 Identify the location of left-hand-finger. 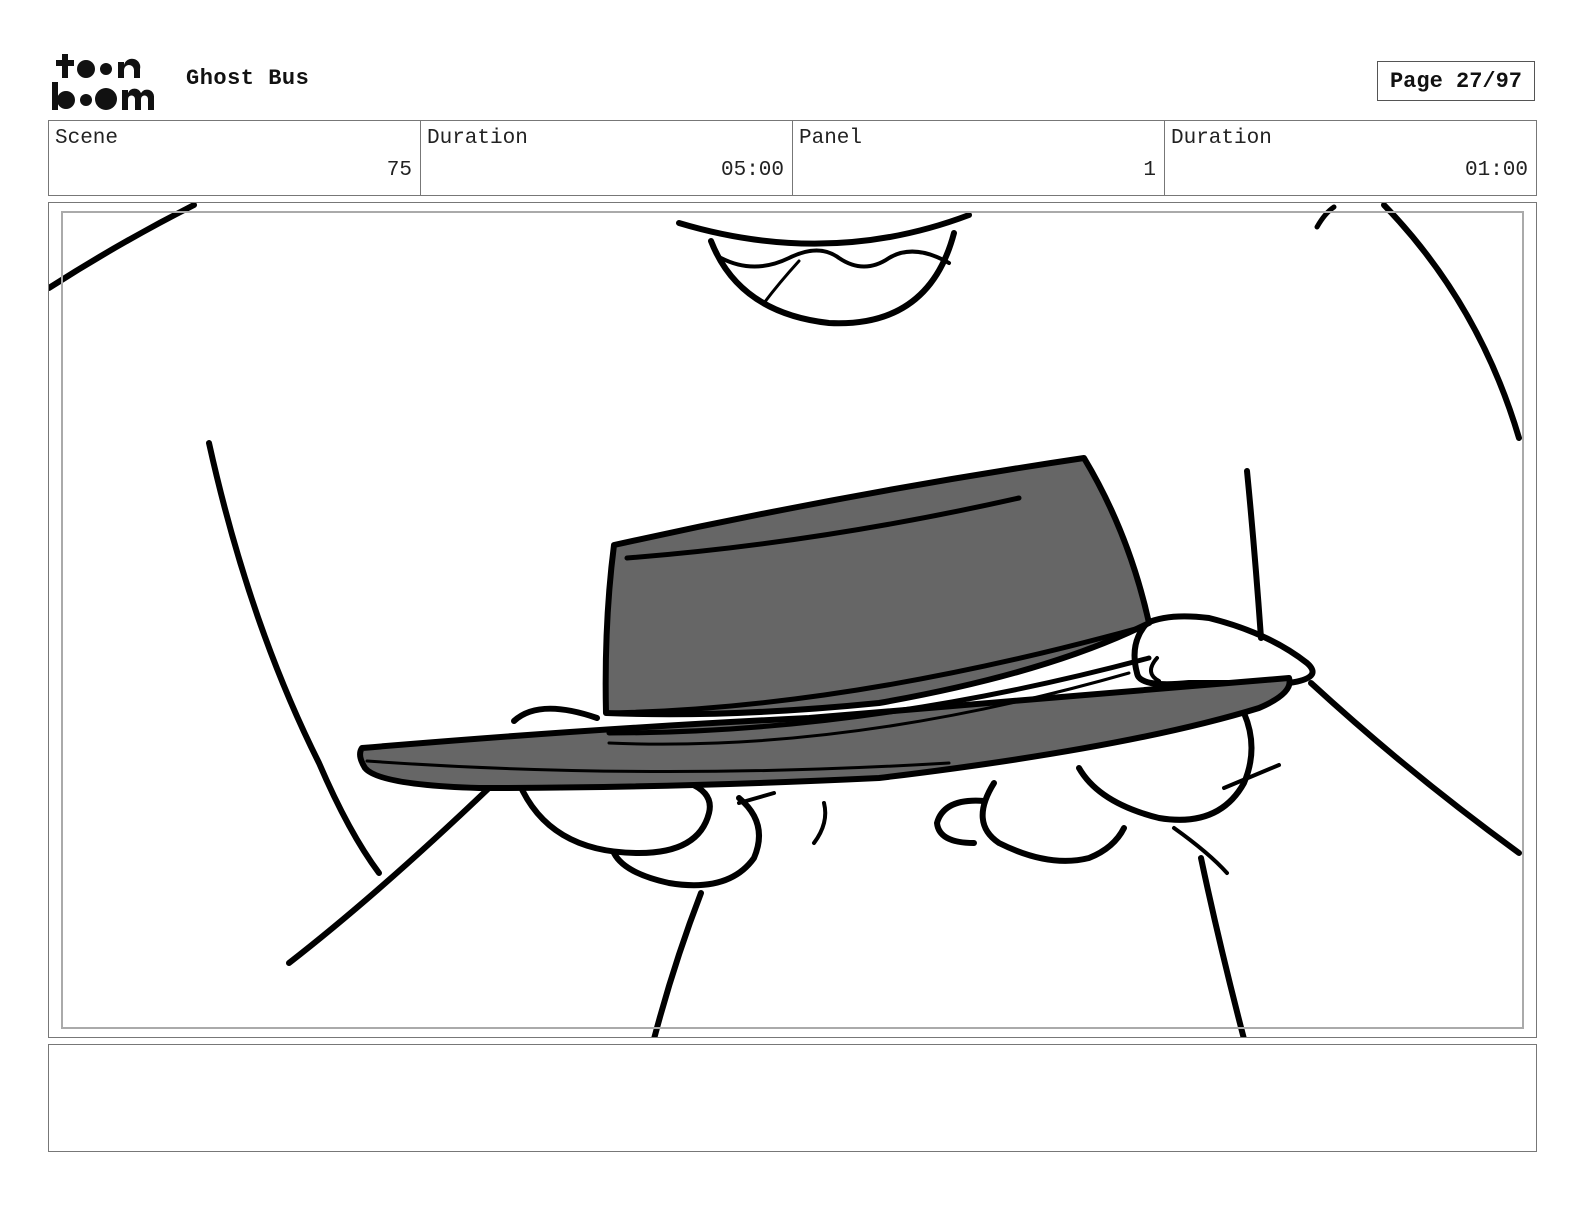
(555, 714).